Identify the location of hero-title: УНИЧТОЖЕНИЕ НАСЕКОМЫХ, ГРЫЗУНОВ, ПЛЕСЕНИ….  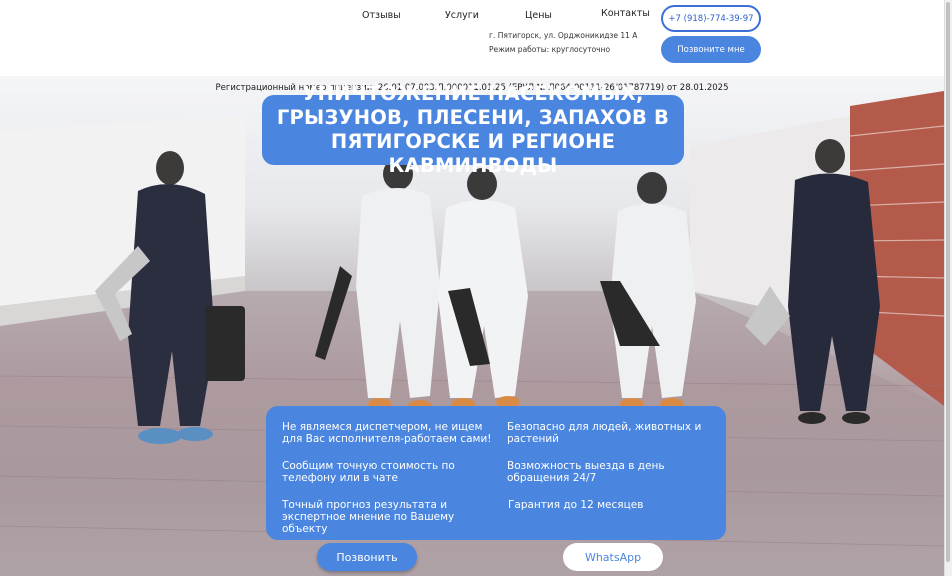
(473, 129).